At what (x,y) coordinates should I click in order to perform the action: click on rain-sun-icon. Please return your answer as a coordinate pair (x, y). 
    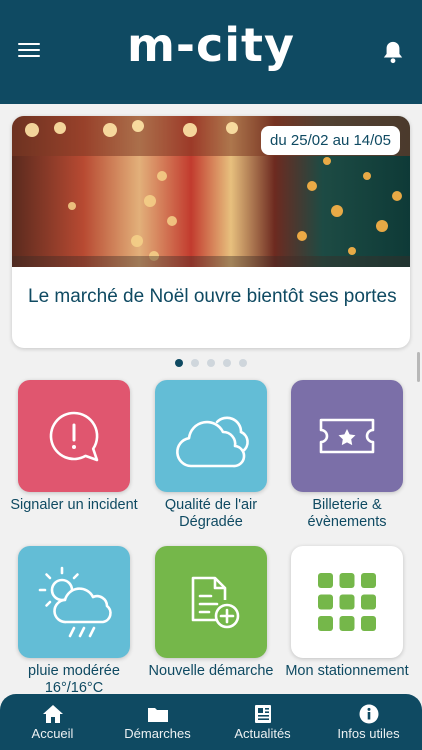
    Looking at the image, I should click on (75, 602).